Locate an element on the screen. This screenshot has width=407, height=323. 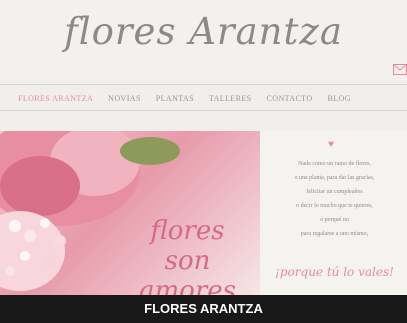
nav-item-contacto: CONTACTO is located at coordinates (290, 98).